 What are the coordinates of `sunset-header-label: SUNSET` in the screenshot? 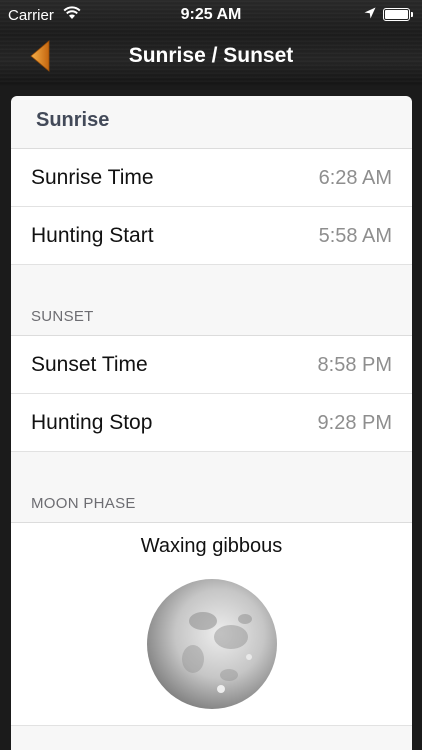 It's located at (62, 316).